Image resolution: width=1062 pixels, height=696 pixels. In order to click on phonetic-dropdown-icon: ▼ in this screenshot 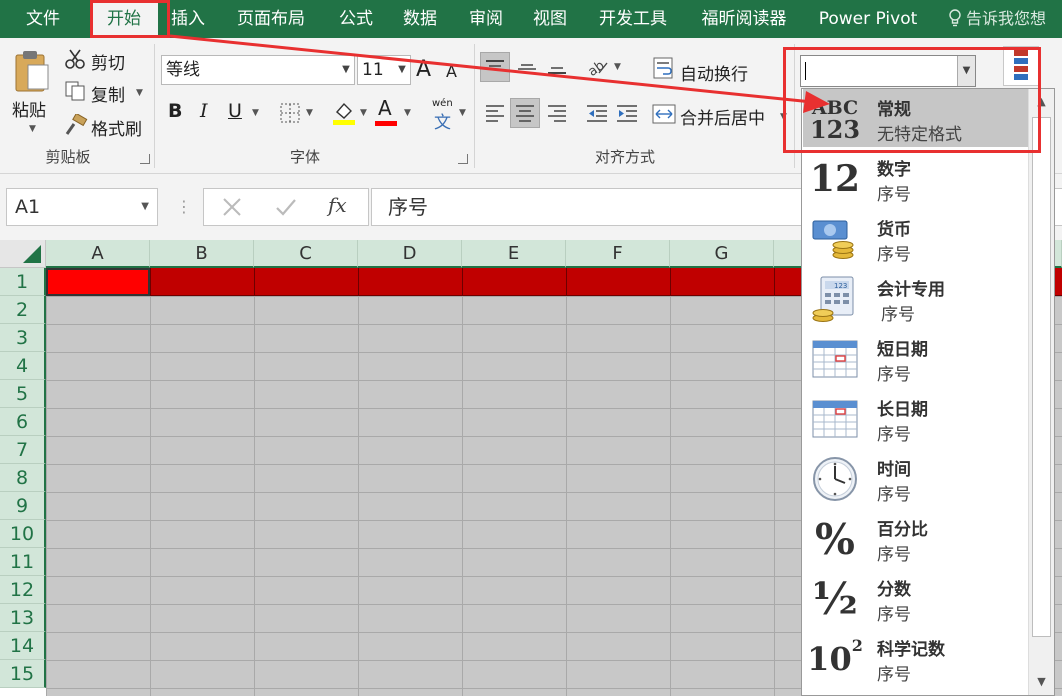, I will do `click(462, 113)`.